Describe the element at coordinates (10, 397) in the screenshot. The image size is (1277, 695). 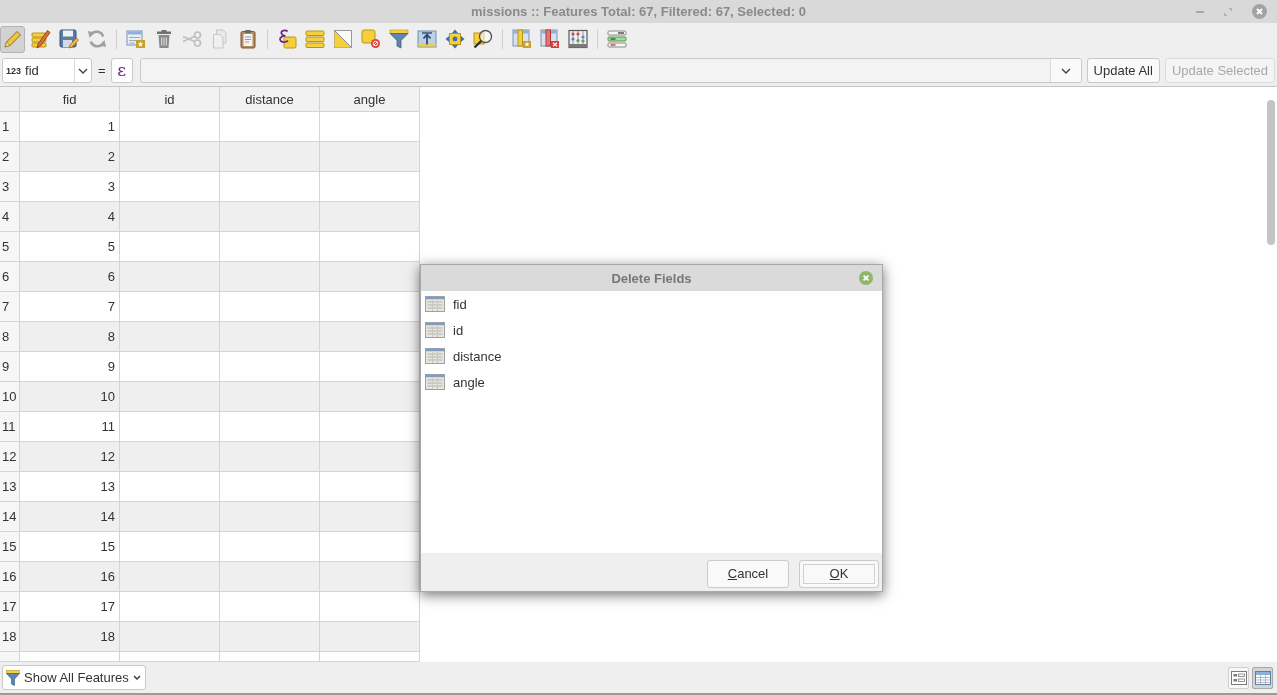
I see `row-header: 10` at that location.